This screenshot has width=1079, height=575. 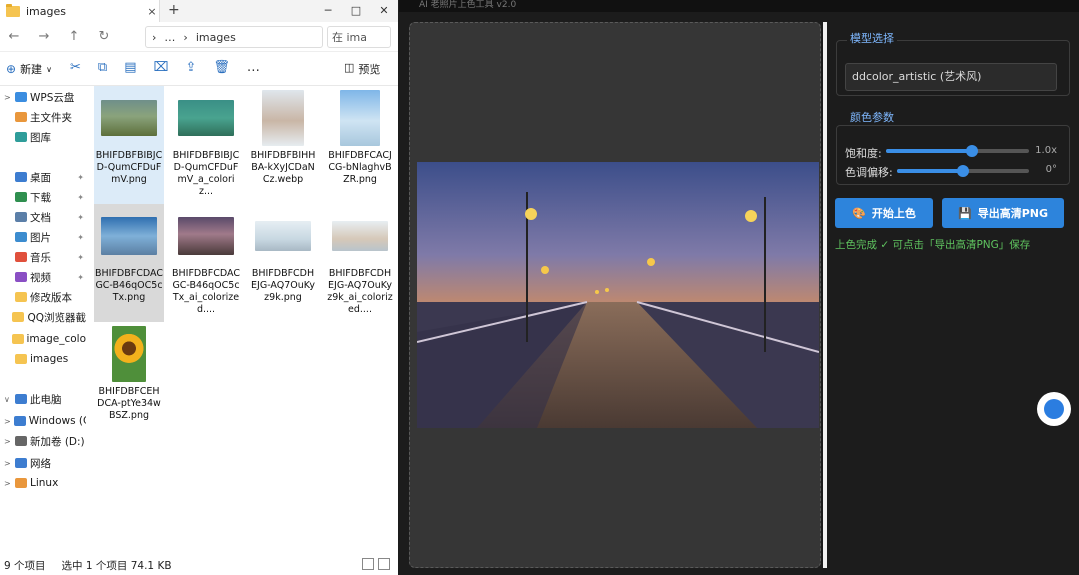 I want to click on file-name: BHIFDBFCDHEJG-AQ7OuKyz9k.png, so click(x=283, y=285).